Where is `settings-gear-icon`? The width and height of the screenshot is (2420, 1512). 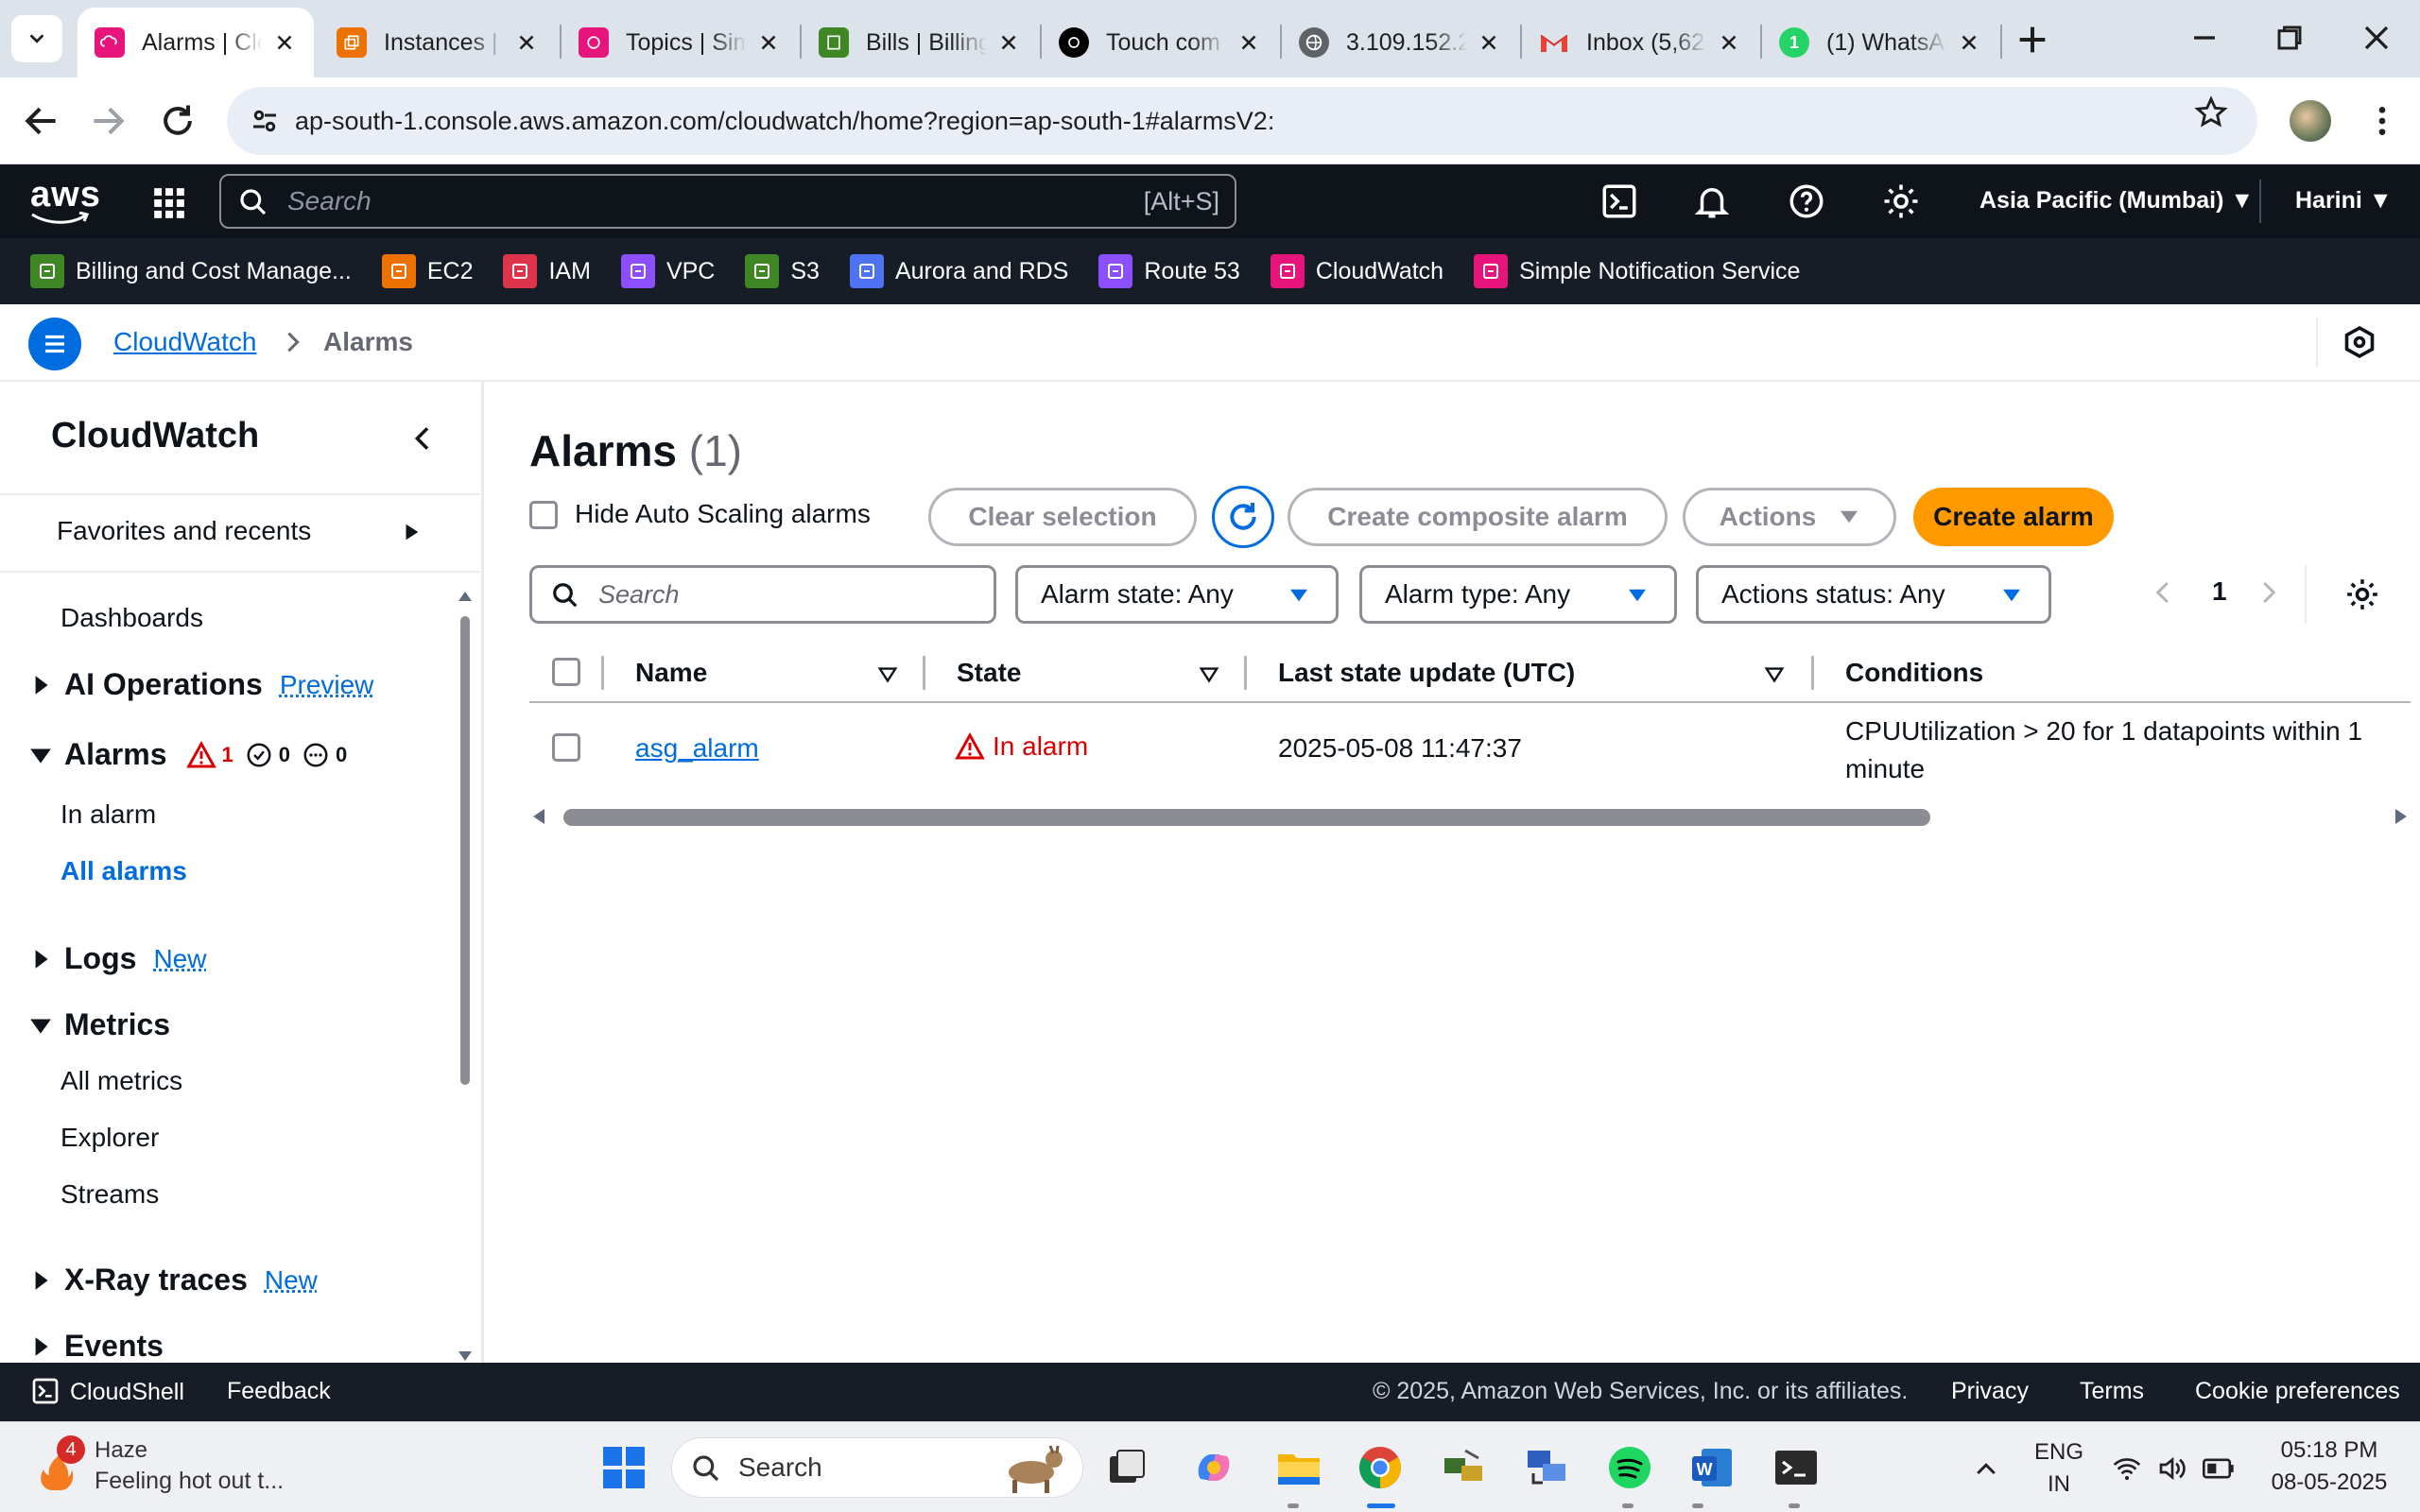 settings-gear-icon is located at coordinates (1901, 201).